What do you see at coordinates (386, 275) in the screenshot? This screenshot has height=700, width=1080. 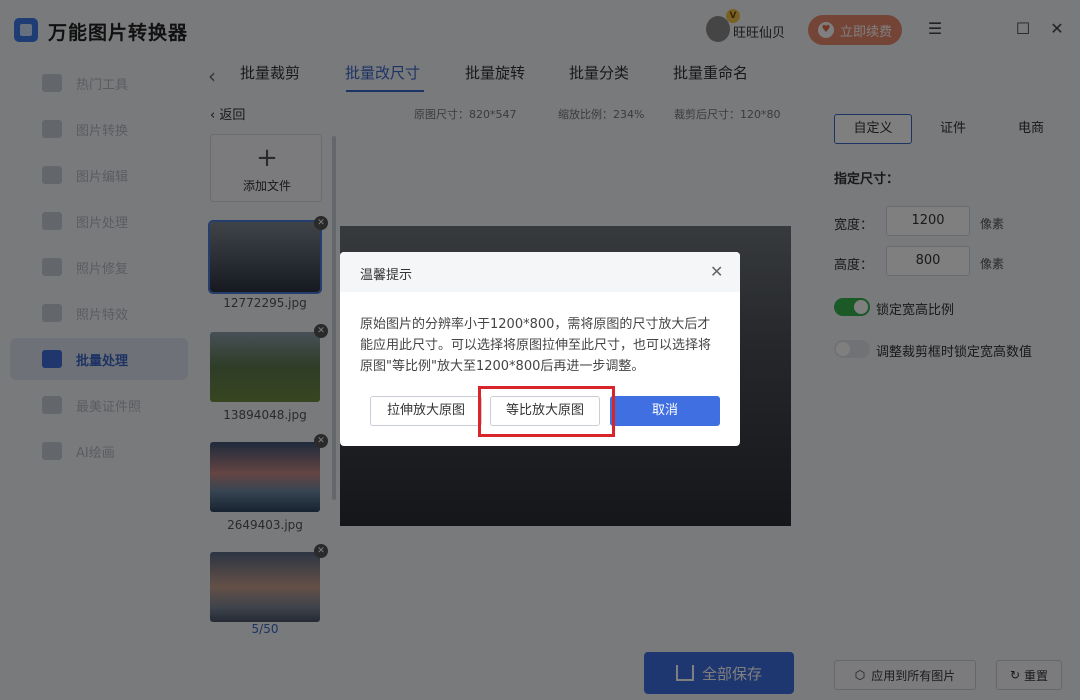 I see `dialog-title: 温馨提示` at bounding box center [386, 275].